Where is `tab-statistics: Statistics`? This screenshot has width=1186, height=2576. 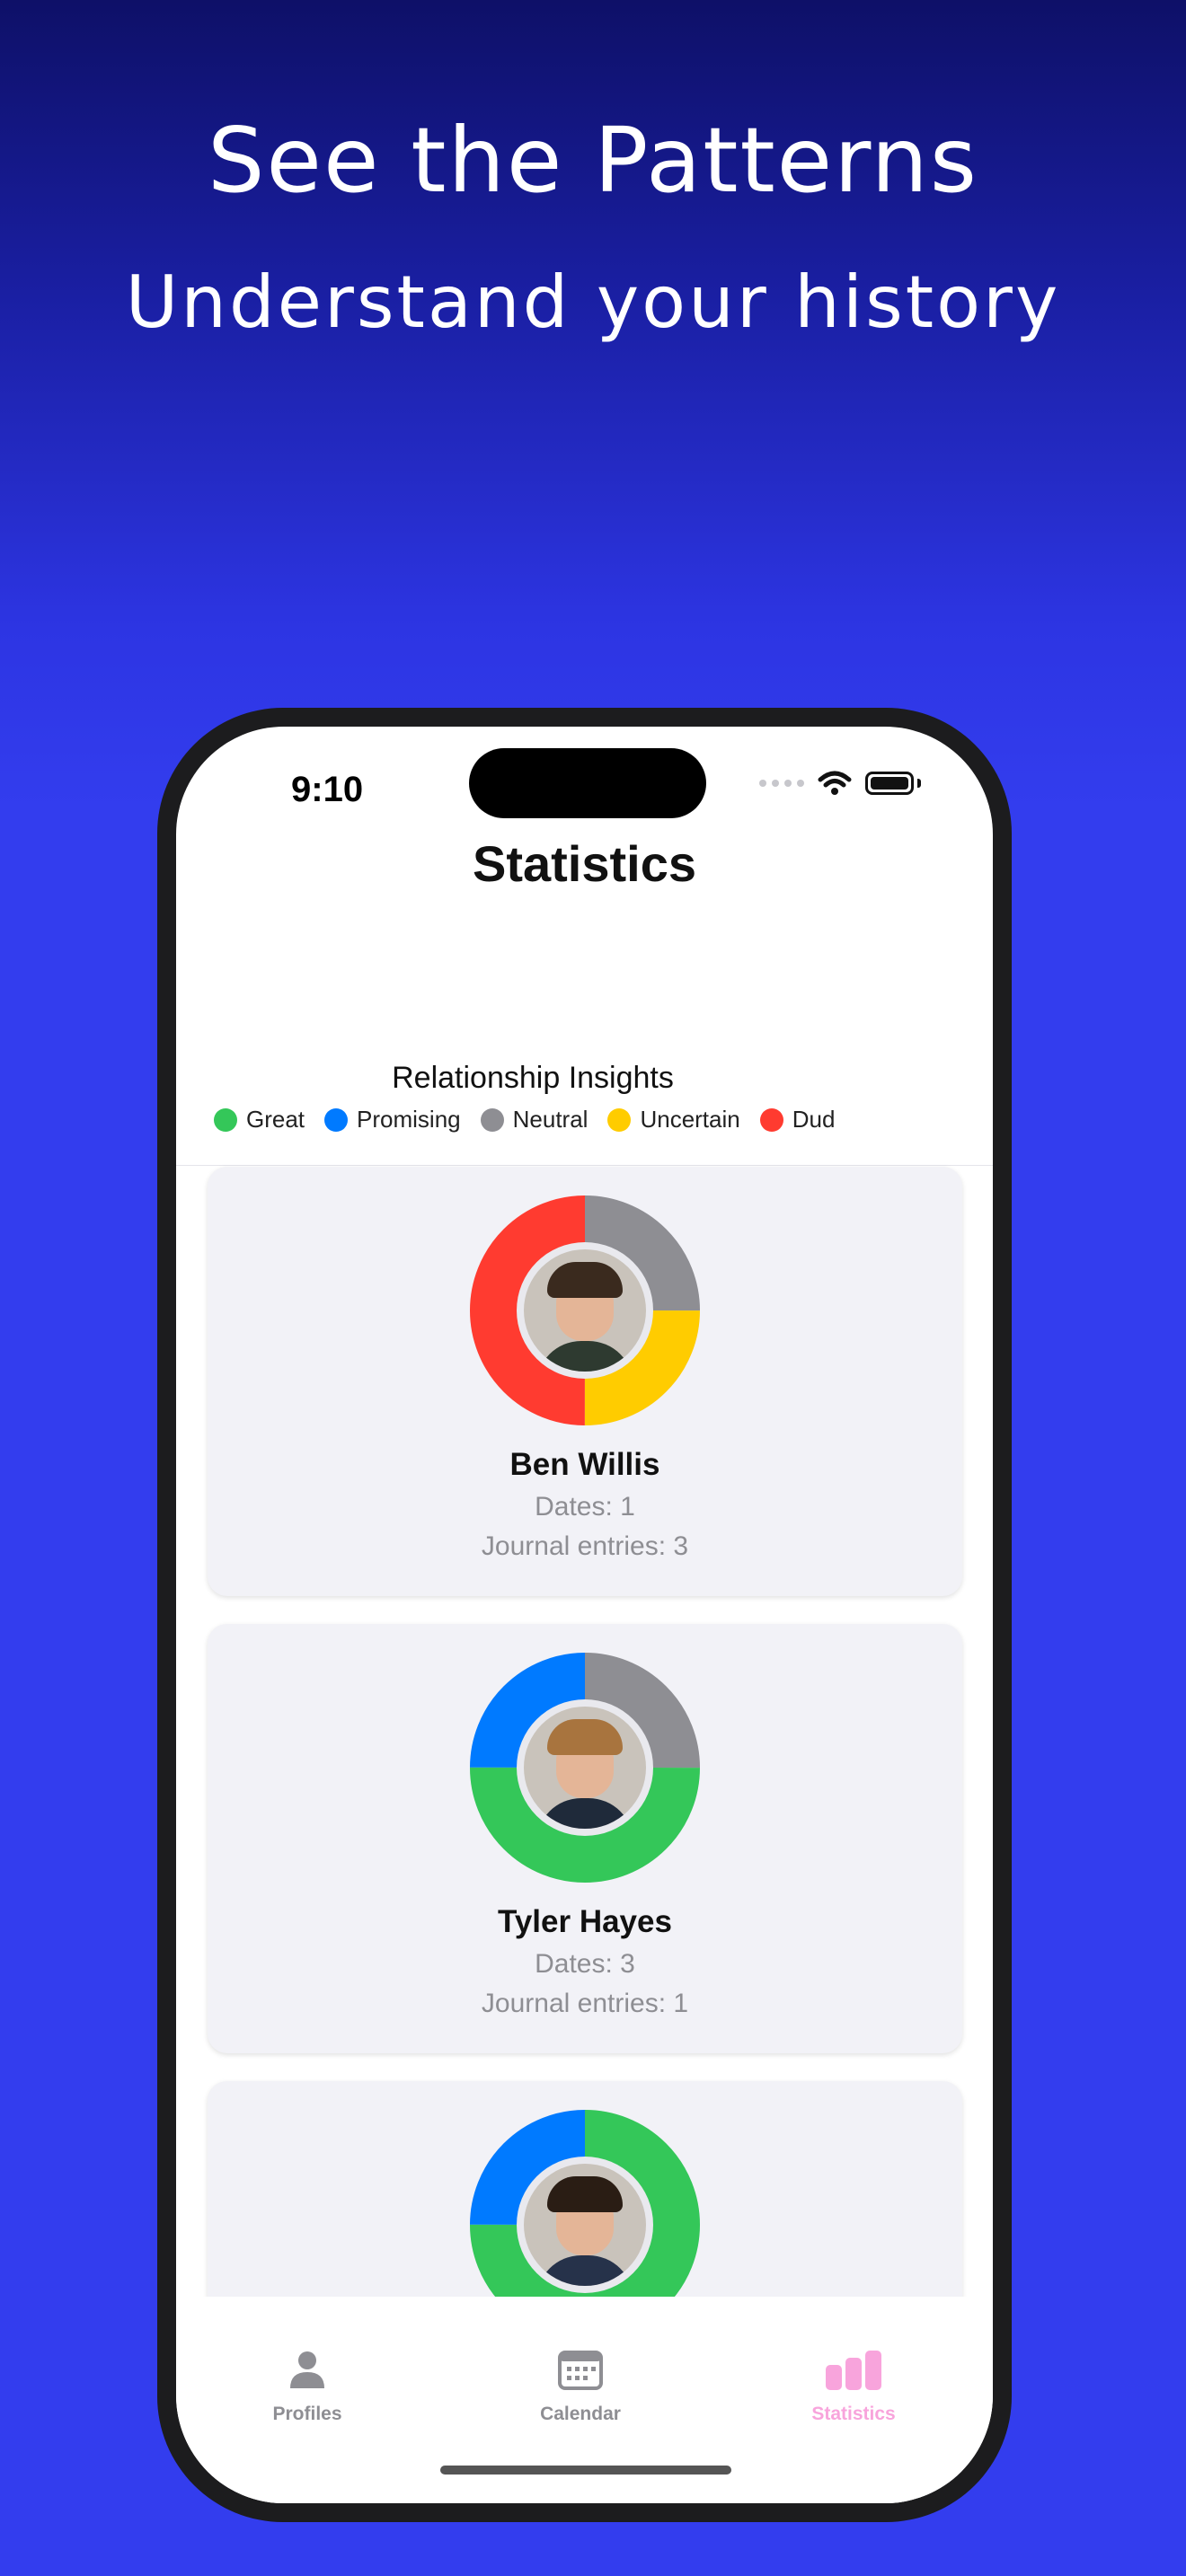 tab-statistics: Statistics is located at coordinates (853, 2387).